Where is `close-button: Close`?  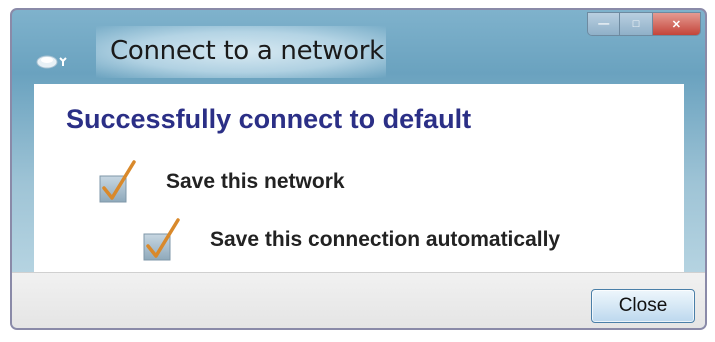 close-button: Close is located at coordinates (643, 306).